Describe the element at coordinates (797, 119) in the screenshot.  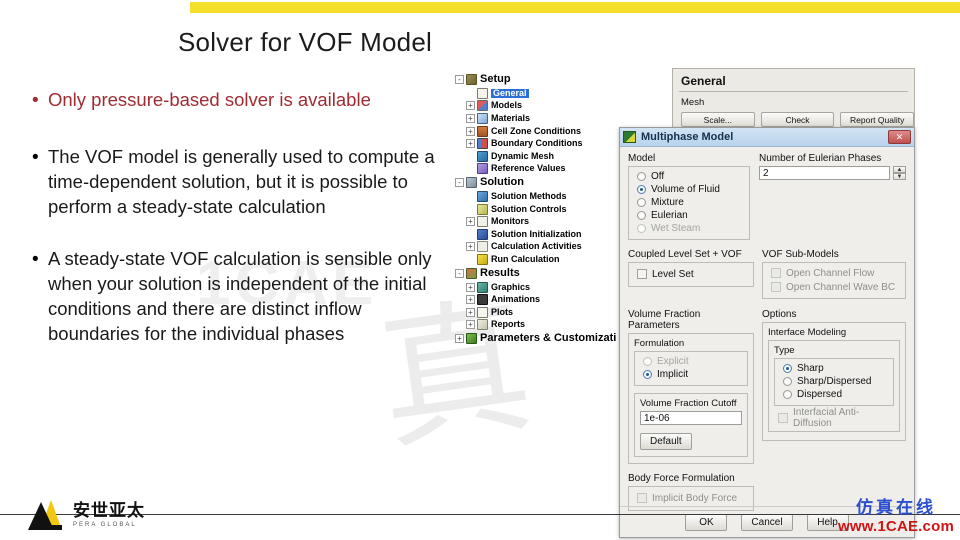
I see `check-button: Check` at that location.